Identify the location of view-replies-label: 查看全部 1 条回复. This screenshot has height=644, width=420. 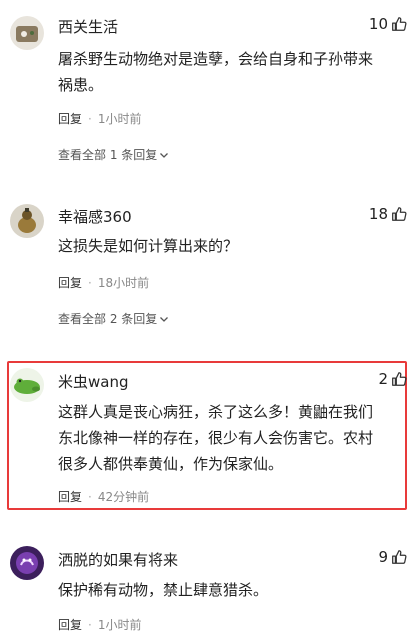
(108, 155).